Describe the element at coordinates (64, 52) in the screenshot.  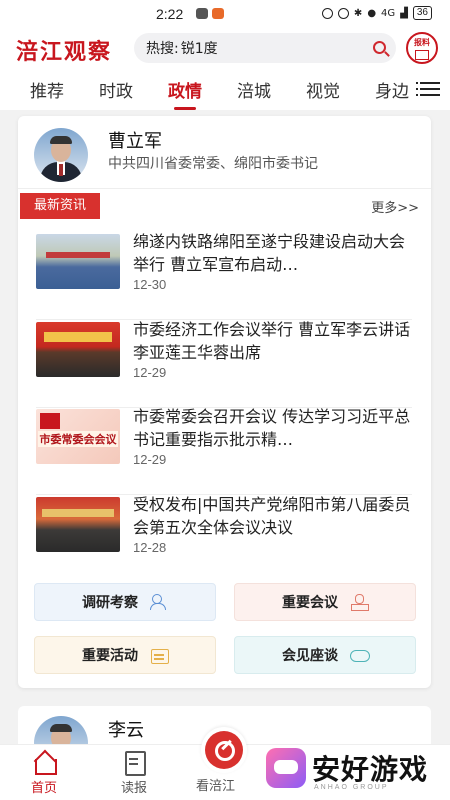
I see `app-logo: 涪江观察` at that location.